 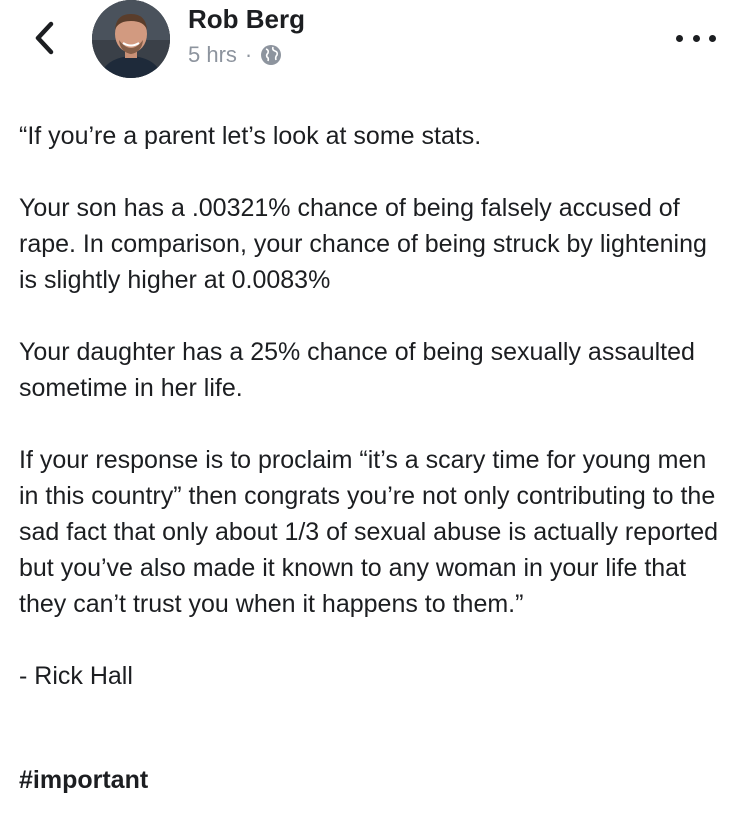 I want to click on avatar-photo, so click(x=131, y=39).